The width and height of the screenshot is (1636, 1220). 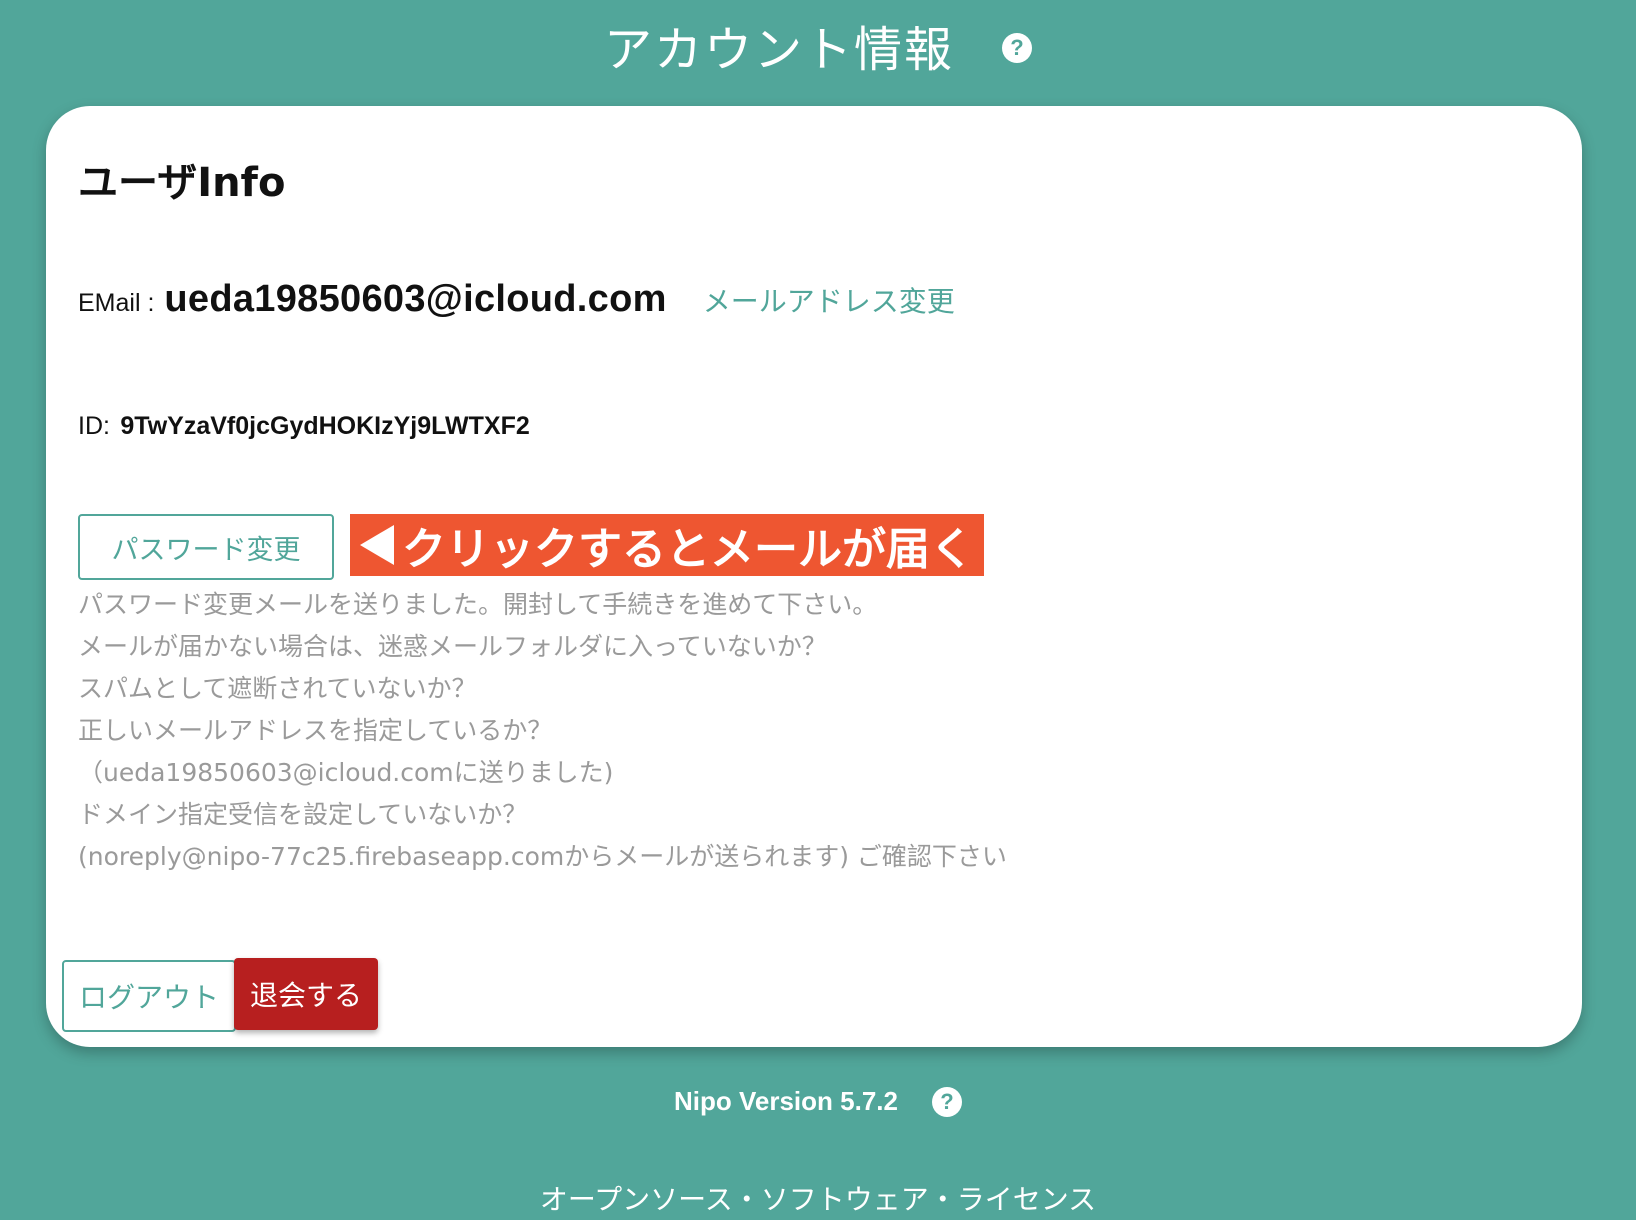 I want to click on annotation-callout: クリックするとメールが届く, so click(x=667, y=545).